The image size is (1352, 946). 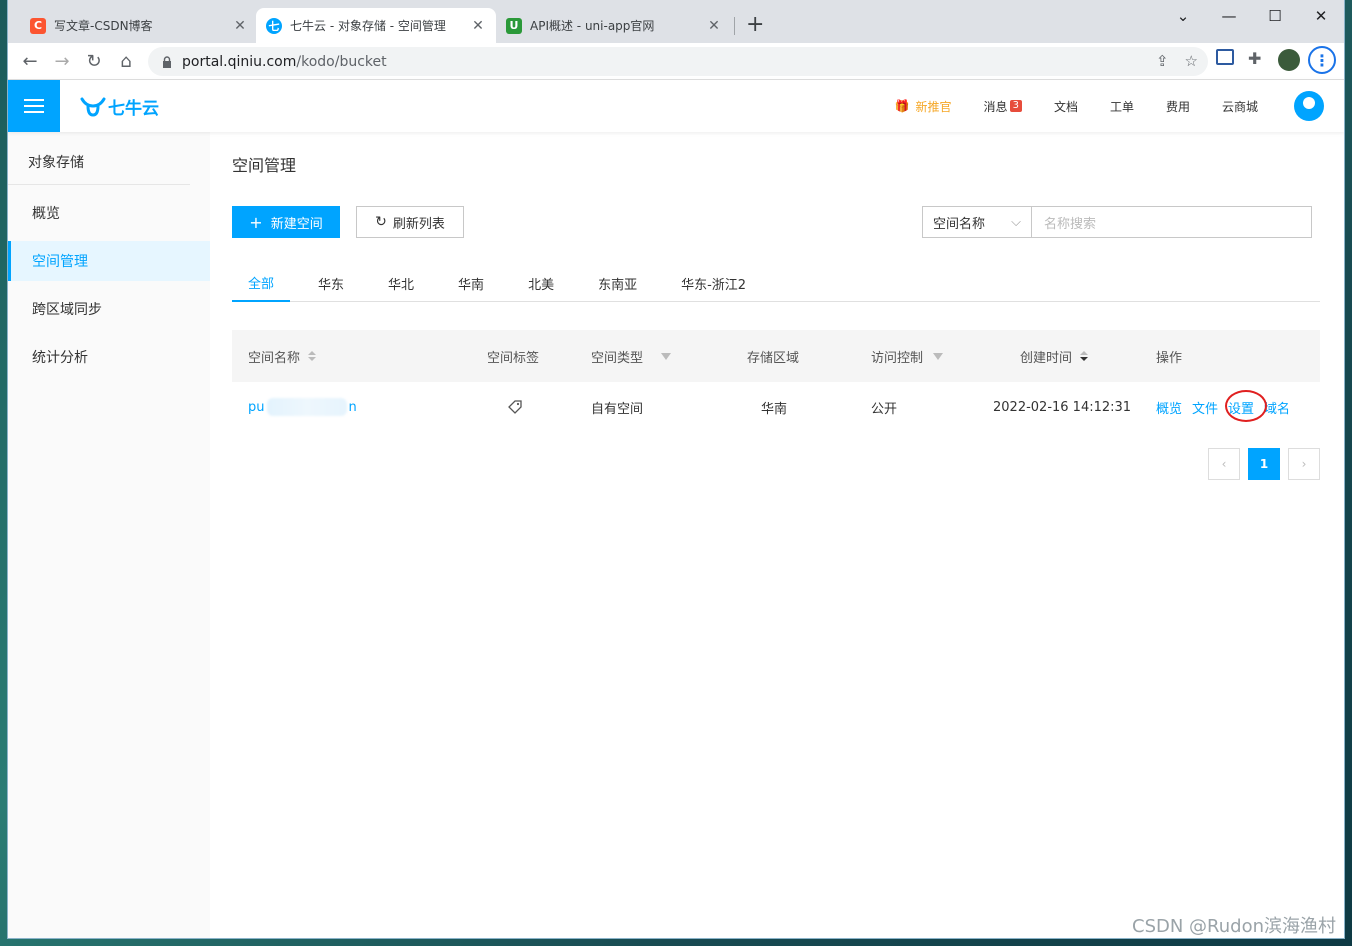 I want to click on billing-label: 费用, so click(x=1177, y=106).